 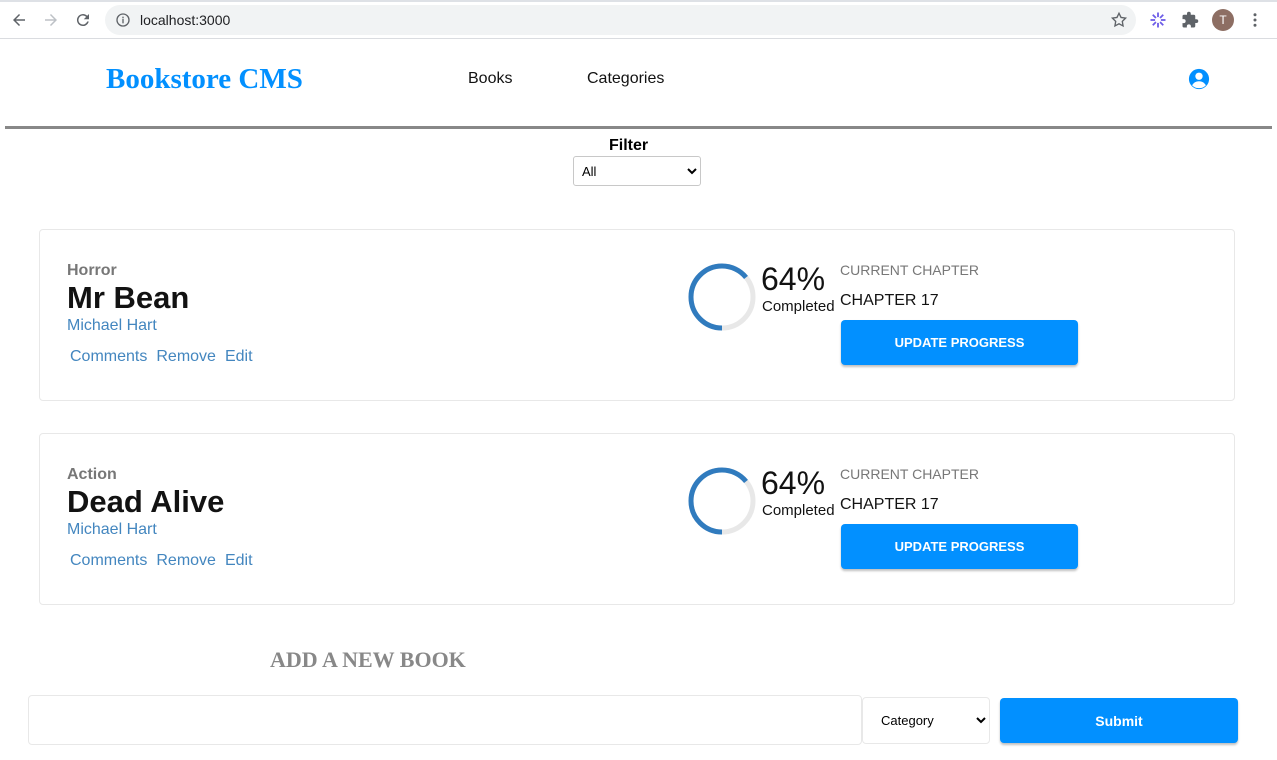 What do you see at coordinates (51, 20) in the screenshot?
I see `forward-icon` at bounding box center [51, 20].